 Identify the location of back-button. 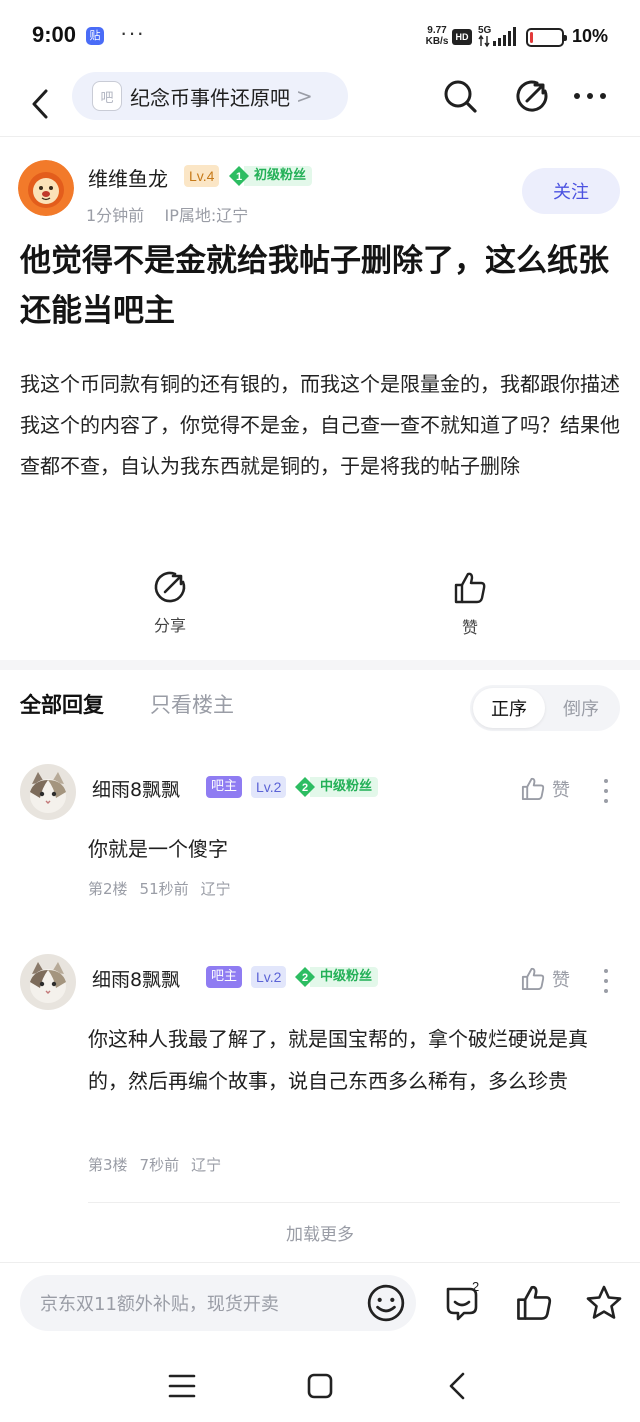
(40, 104).